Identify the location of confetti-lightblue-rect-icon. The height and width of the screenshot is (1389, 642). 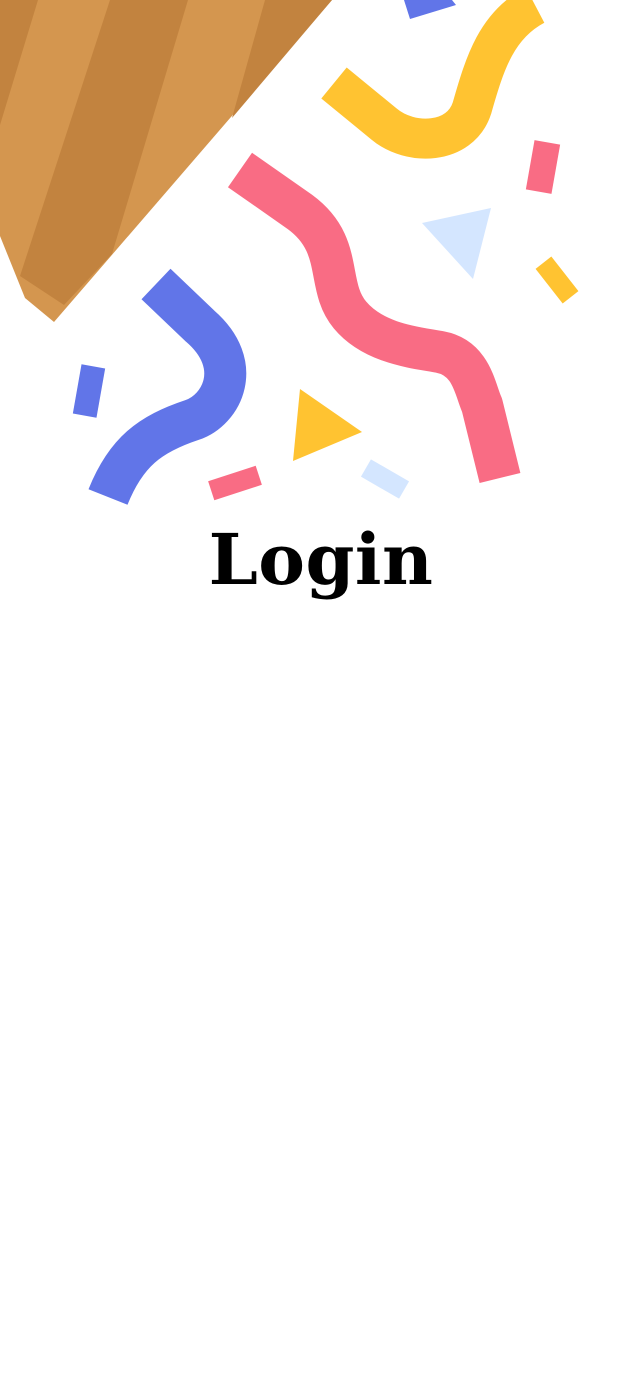
(385, 479).